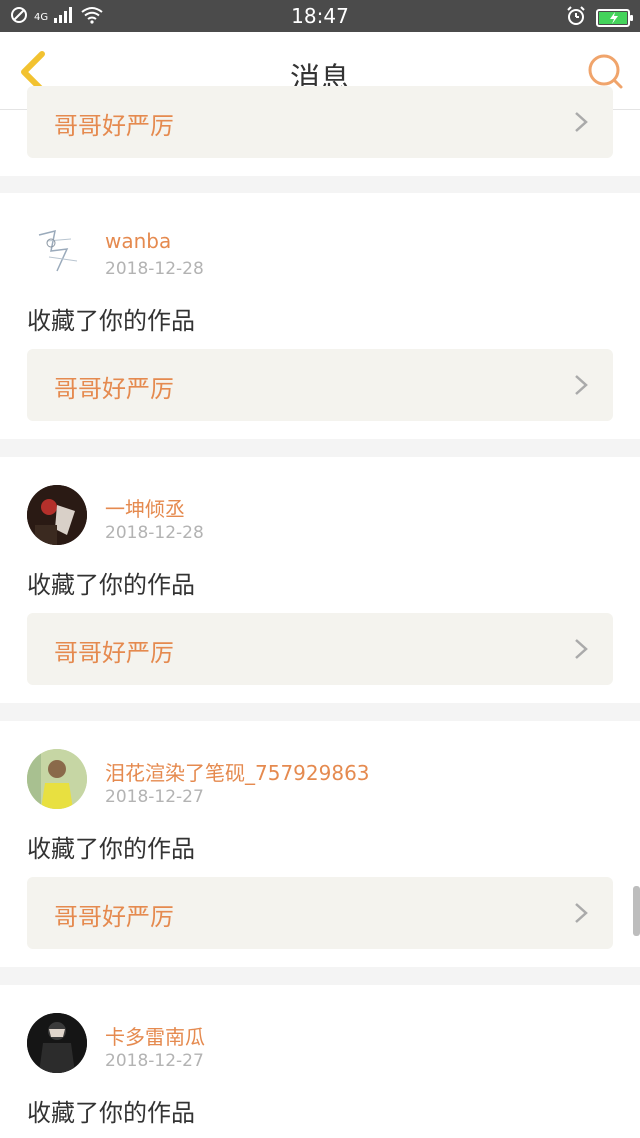  I want to click on message-card-partial: 哥哥好严厉, so click(320, 131).